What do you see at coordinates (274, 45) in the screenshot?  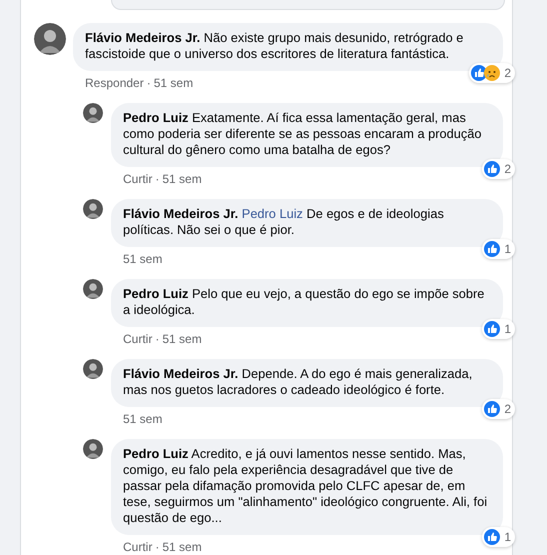 I see `comment-text: Flávio Medeiros Jr. Não existe grupo mais desunido, retrógrado e fascistoide que o universo dos escritores de literatura fantástica.` at bounding box center [274, 45].